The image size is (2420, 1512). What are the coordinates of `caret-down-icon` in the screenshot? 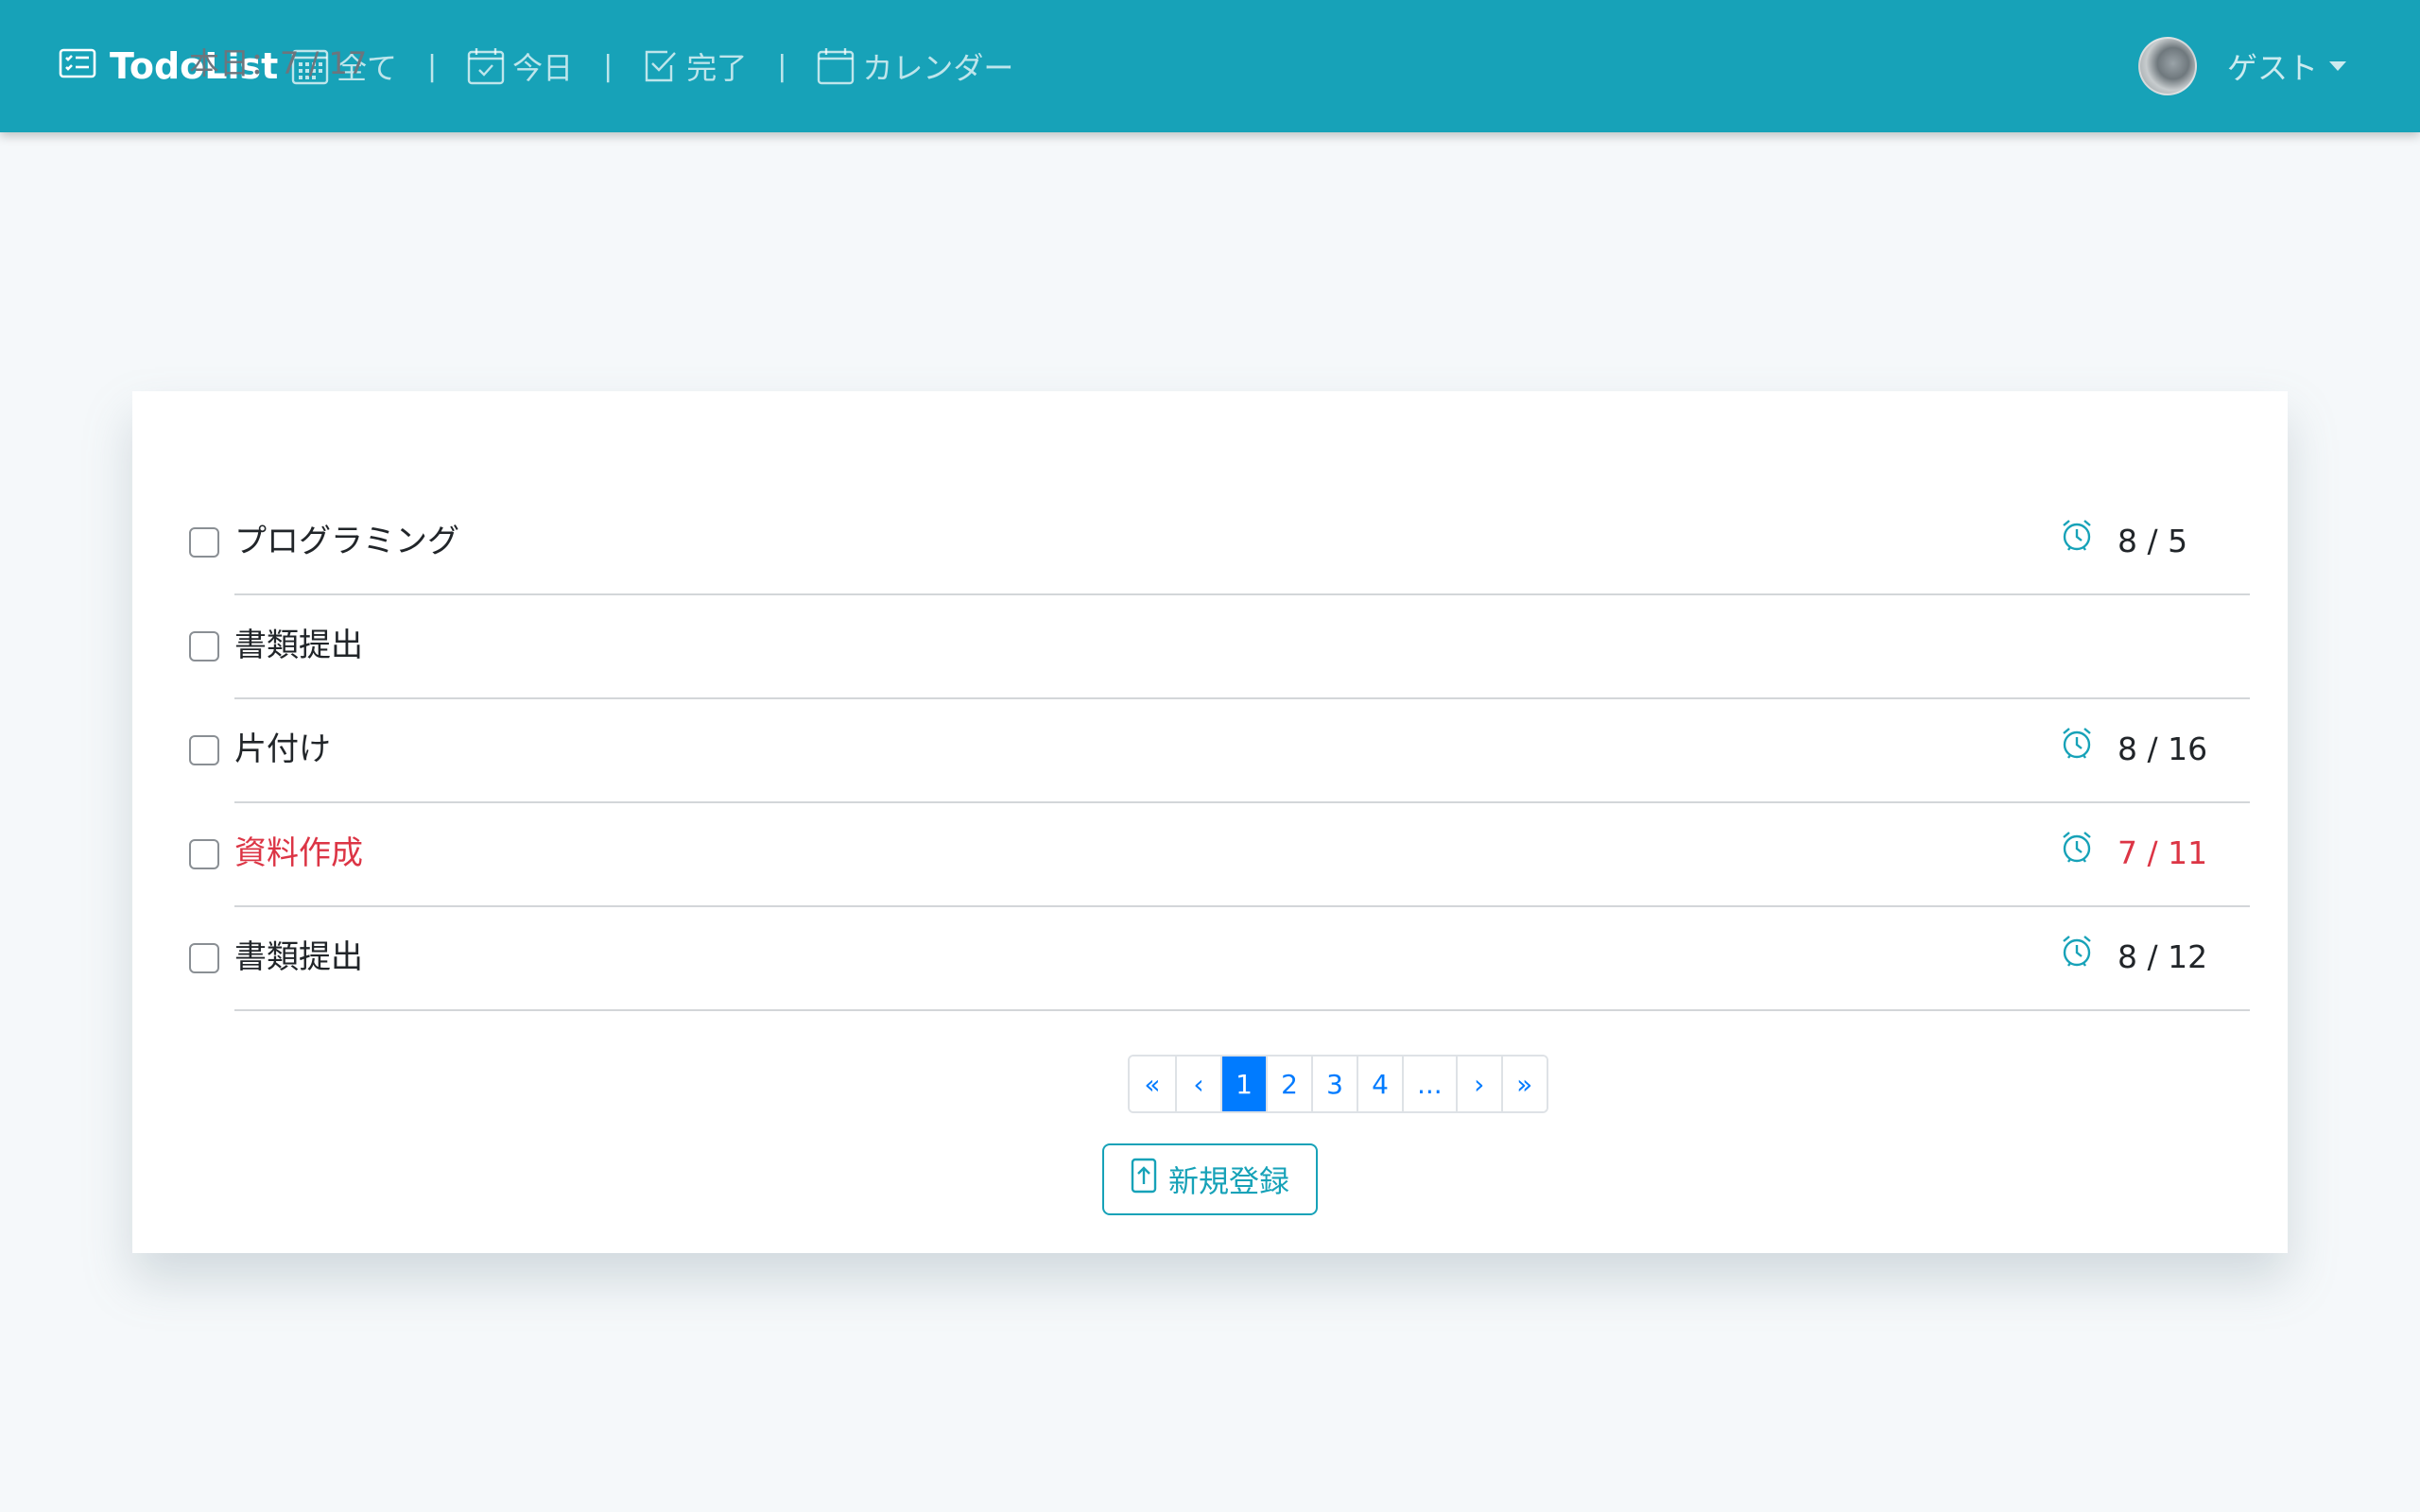 It's located at (2338, 66).